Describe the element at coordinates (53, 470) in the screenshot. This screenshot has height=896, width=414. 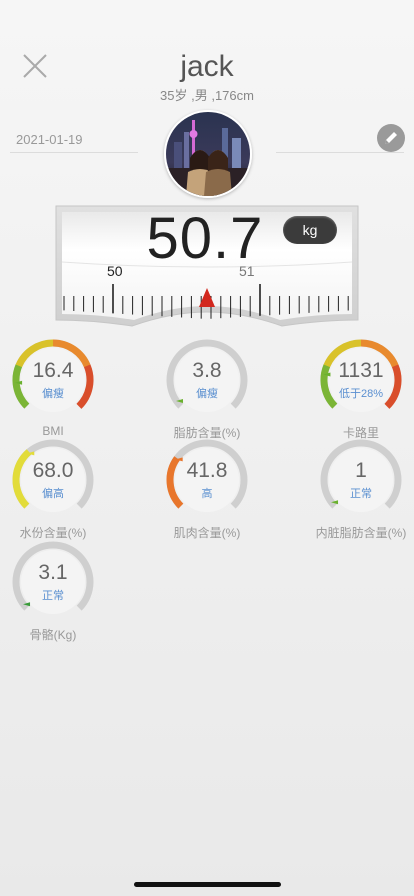
I see `metric-value: 68.0` at that location.